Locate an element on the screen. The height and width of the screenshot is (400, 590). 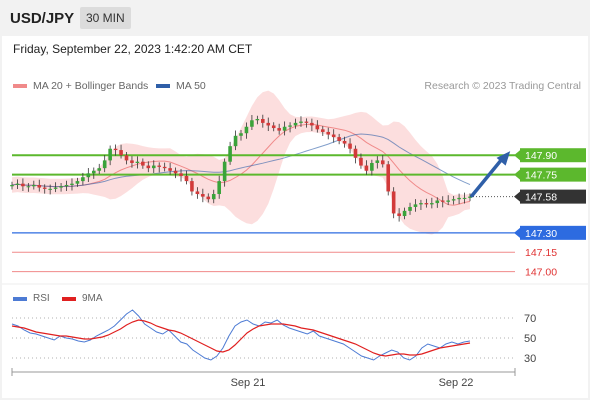
x-tick-label: Sep 22 is located at coordinates (456, 383).